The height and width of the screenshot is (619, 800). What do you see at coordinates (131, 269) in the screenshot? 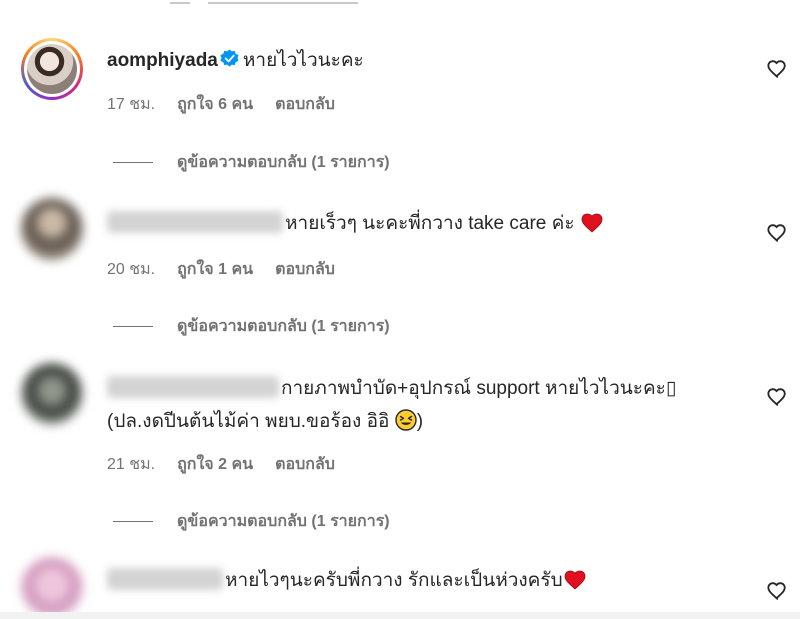
I see `comment-time: 20 ชม.` at bounding box center [131, 269].